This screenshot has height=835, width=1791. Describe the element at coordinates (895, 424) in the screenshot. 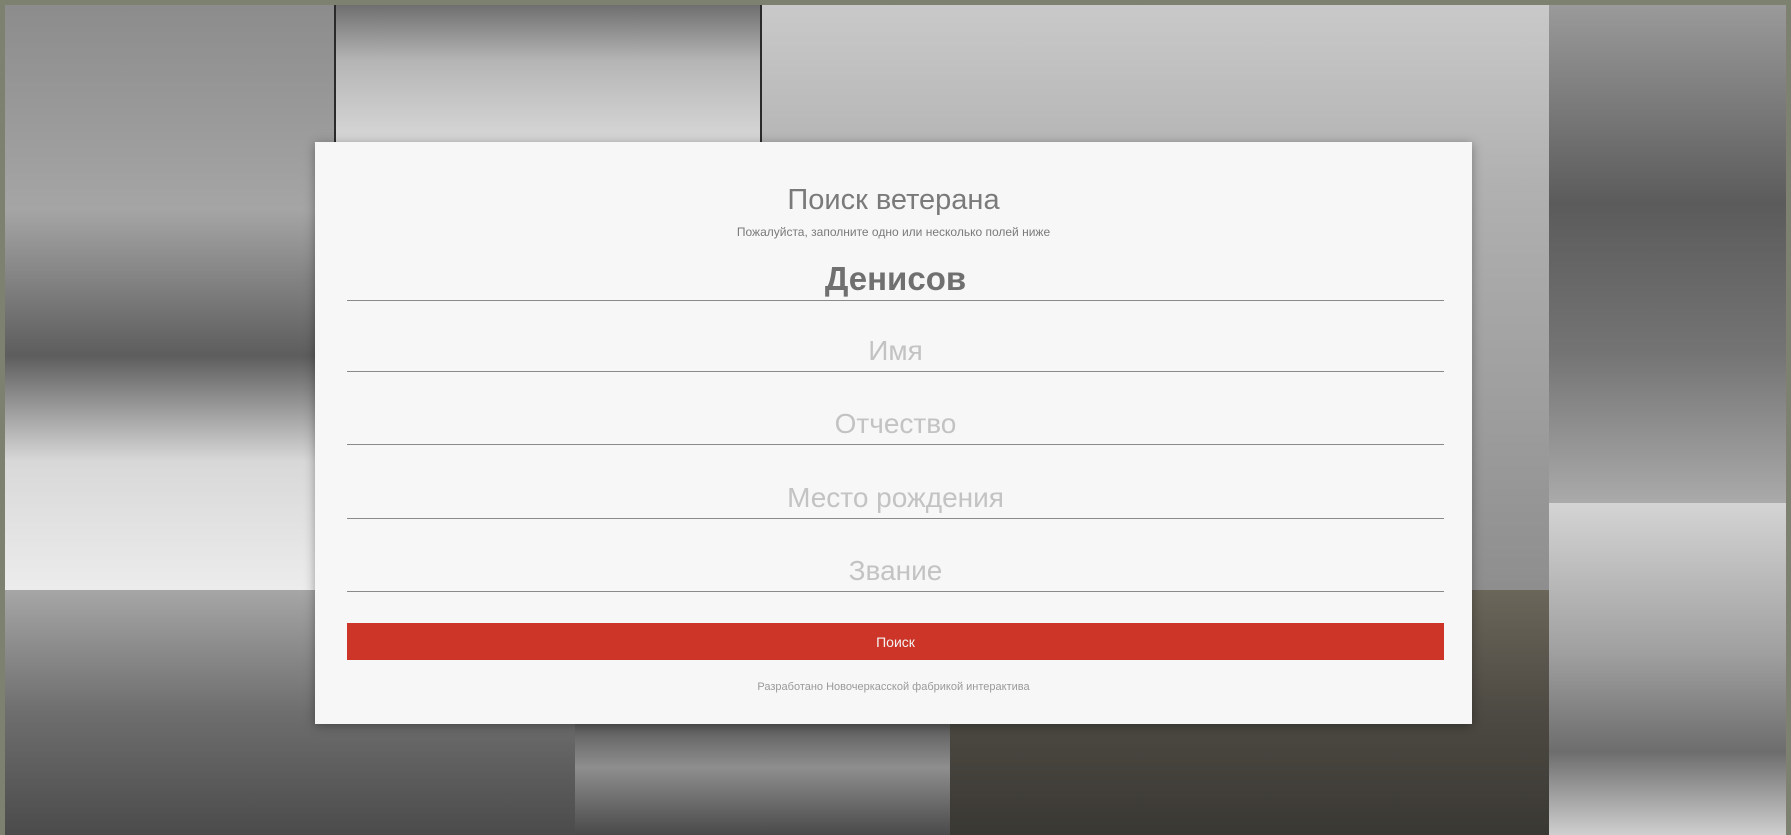

I see `patronymic-field` at that location.